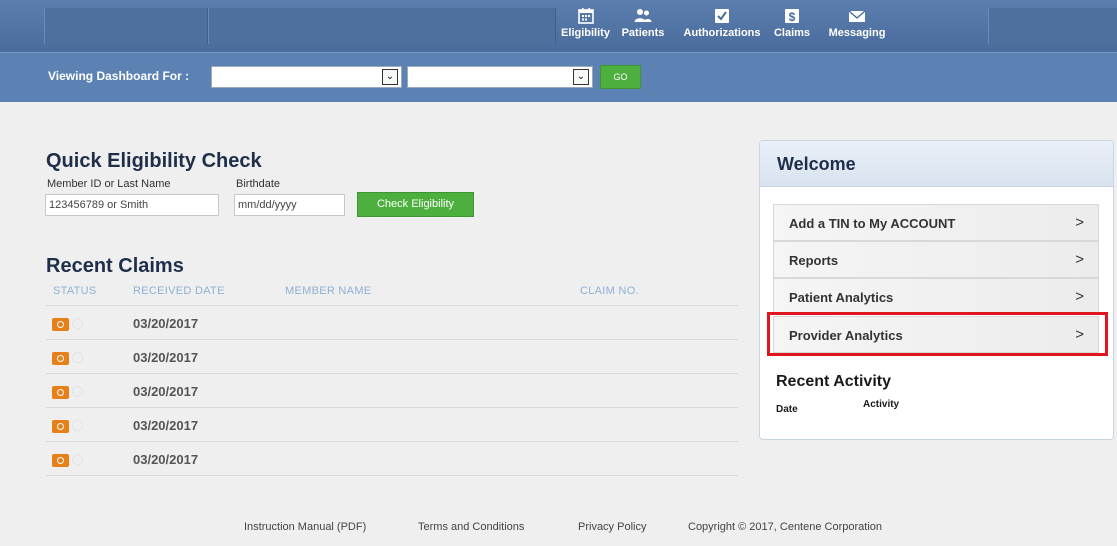 The width and height of the screenshot is (1117, 546). I want to click on quick-eligibility-title: Quick Eligibility Check, so click(154, 161).